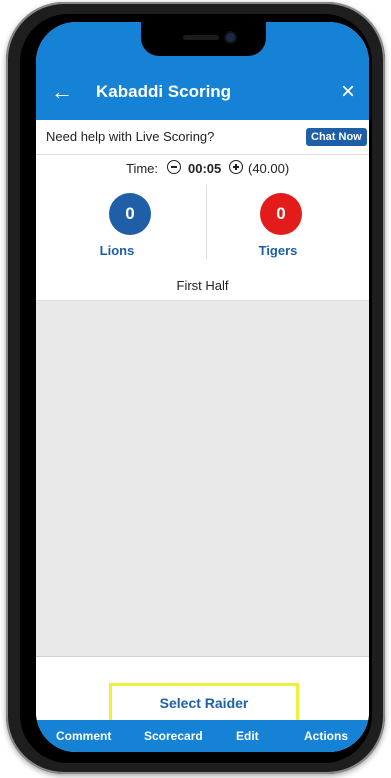 The height and width of the screenshot is (778, 391). Describe the element at coordinates (326, 736) in the screenshot. I see `nav-actions: Actions` at that location.